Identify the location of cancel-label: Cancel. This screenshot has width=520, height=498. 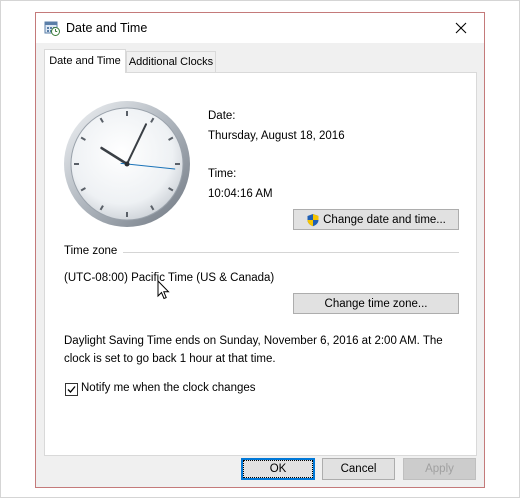
(358, 469).